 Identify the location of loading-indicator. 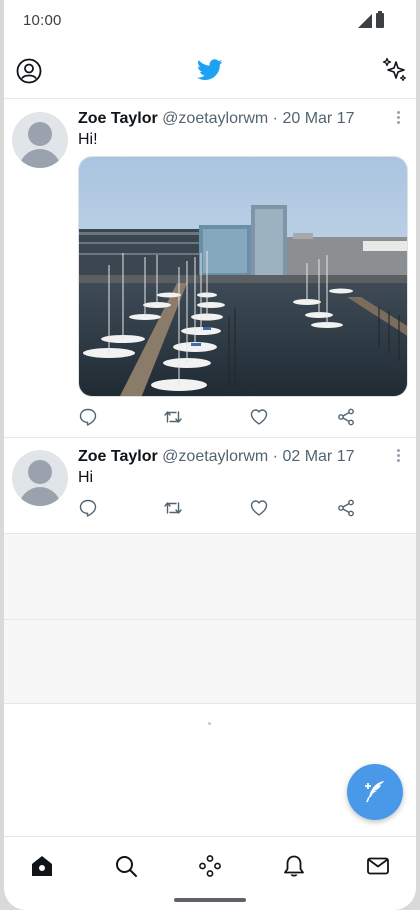
(209, 723).